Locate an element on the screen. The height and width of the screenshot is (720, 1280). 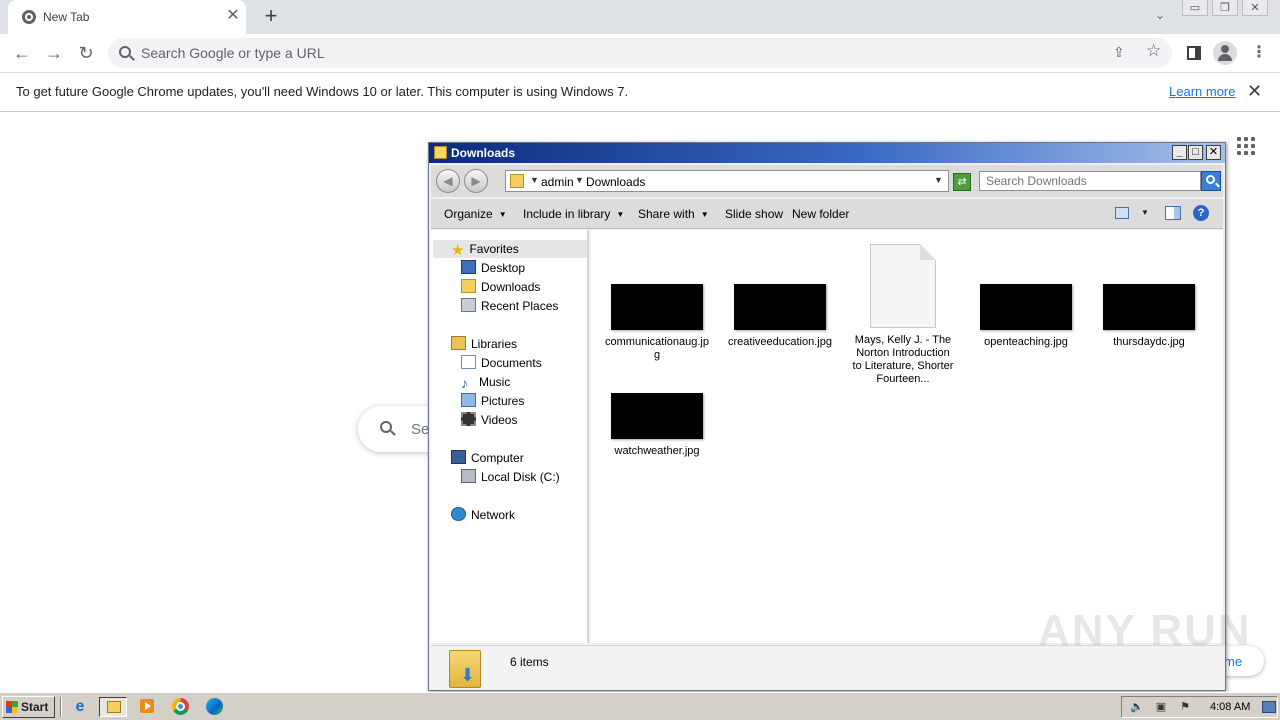
view-options-chevron-icon: ▼ is located at coordinates (1145, 212).